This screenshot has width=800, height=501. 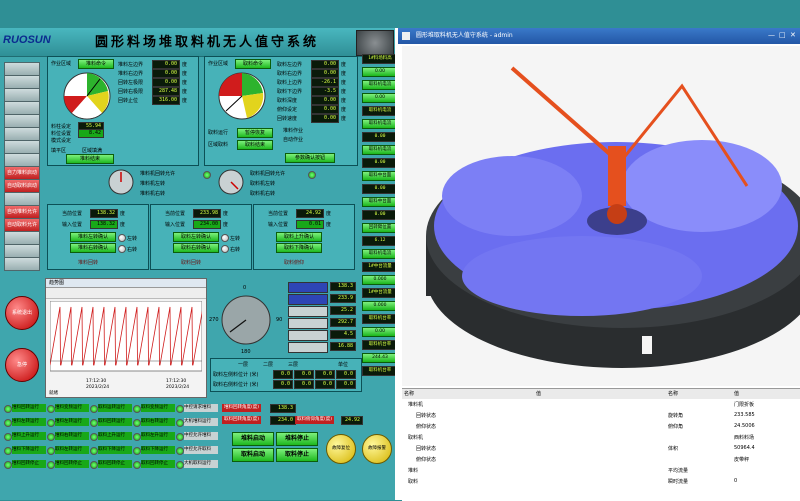 I want to click on angle-value: 138.3, so click(x=283, y=408).